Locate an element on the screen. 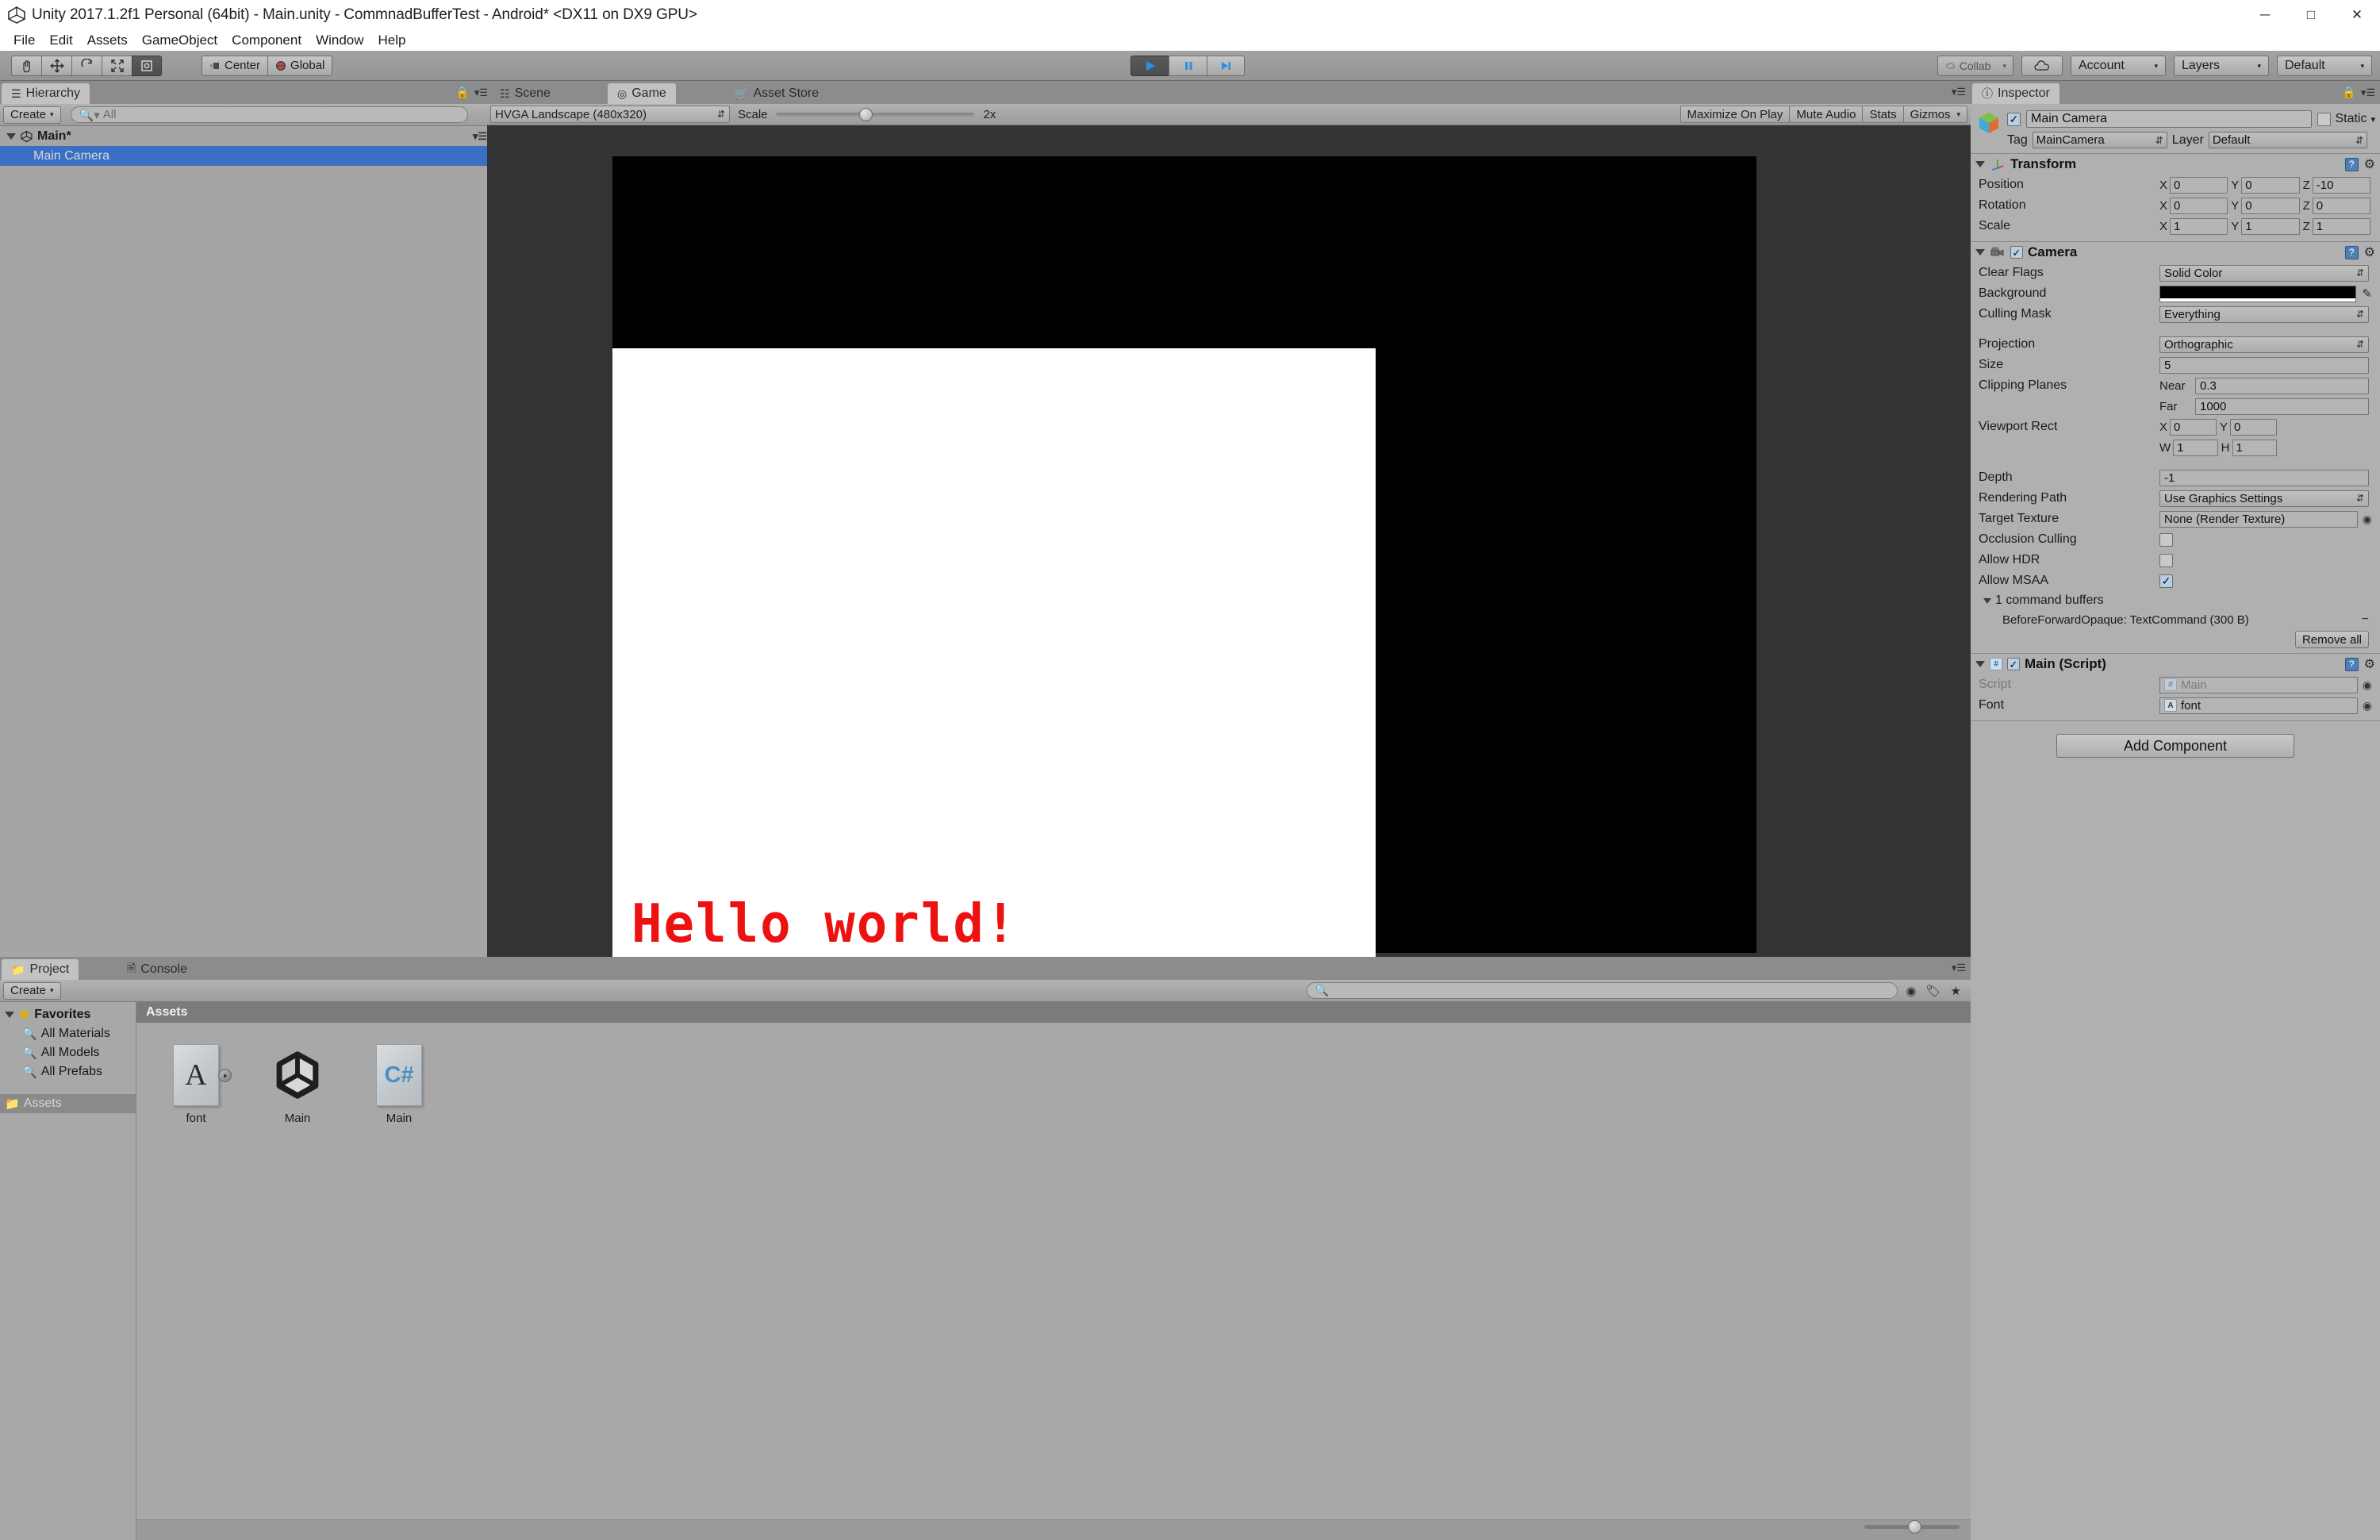 The width and height of the screenshot is (2380, 1540). menu-help: Help is located at coordinates (392, 41).